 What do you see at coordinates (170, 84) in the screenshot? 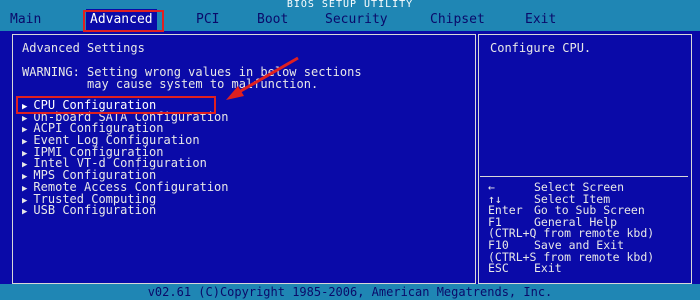
I see `warning-text-cont: may cause system to malfunction.` at bounding box center [170, 84].